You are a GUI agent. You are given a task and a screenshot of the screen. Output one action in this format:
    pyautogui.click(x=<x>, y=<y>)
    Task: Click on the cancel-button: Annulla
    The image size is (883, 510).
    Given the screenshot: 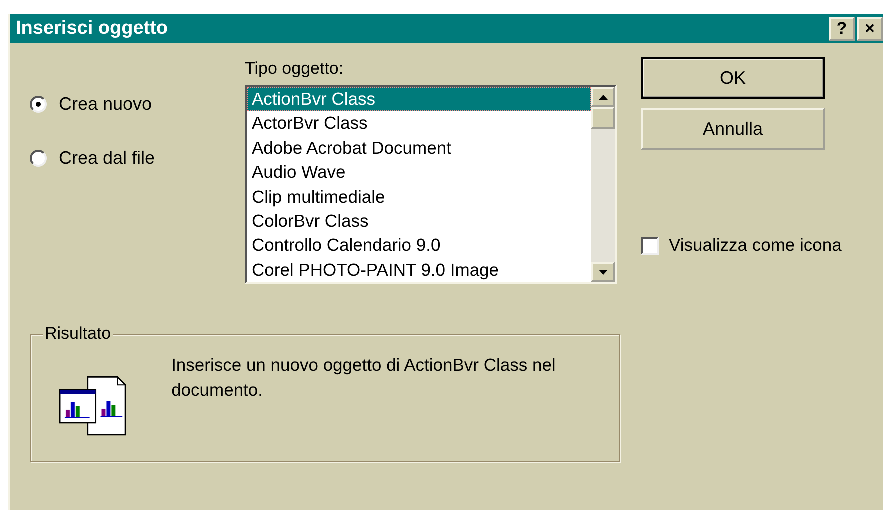 What is the action you would take?
    pyautogui.click(x=733, y=129)
    